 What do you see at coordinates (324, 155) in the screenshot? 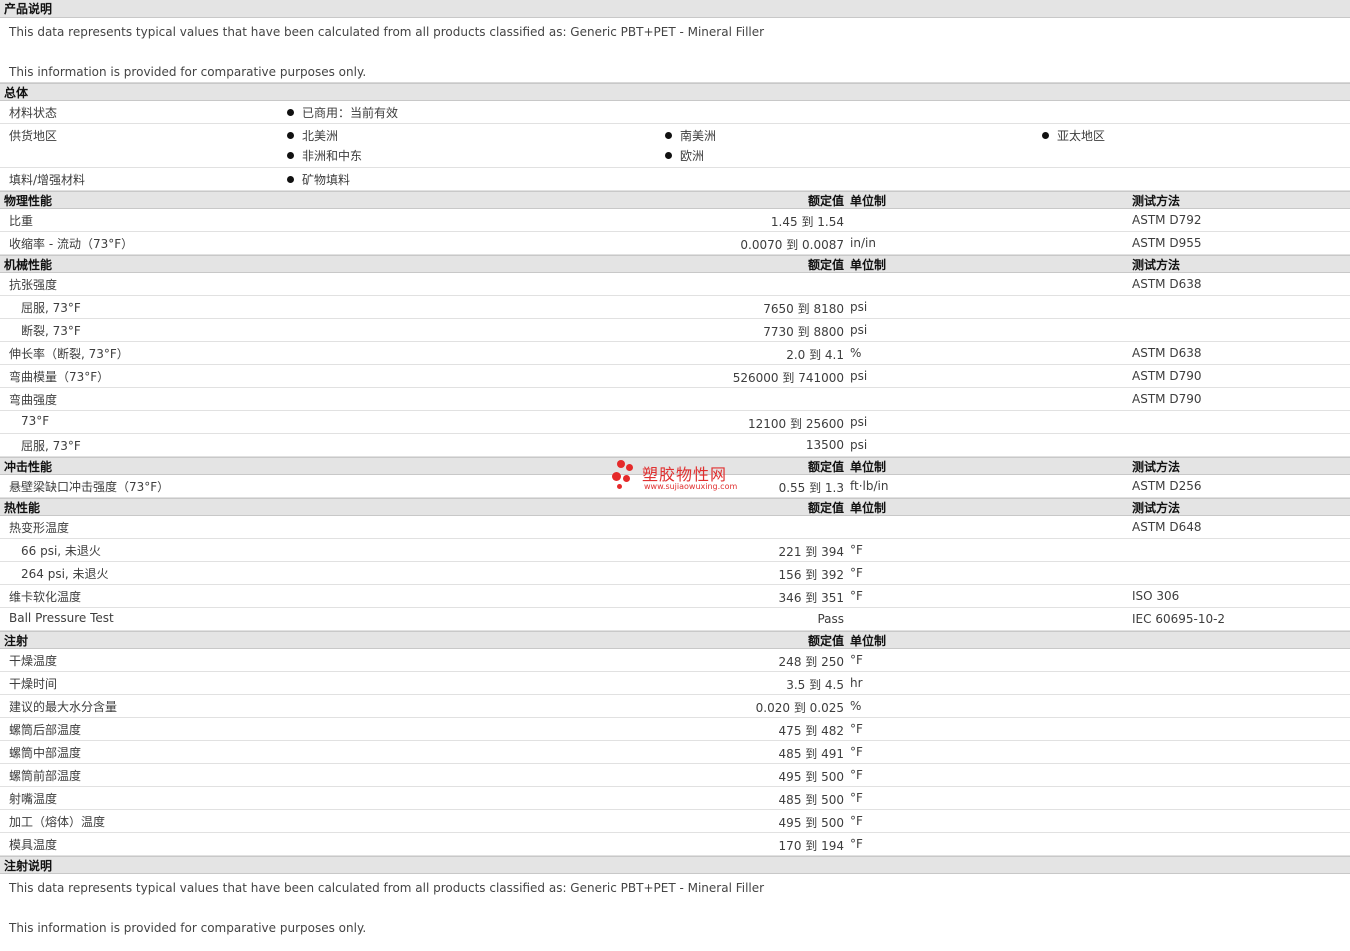
I see `bullet-item: 非洲和中东` at bounding box center [324, 155].